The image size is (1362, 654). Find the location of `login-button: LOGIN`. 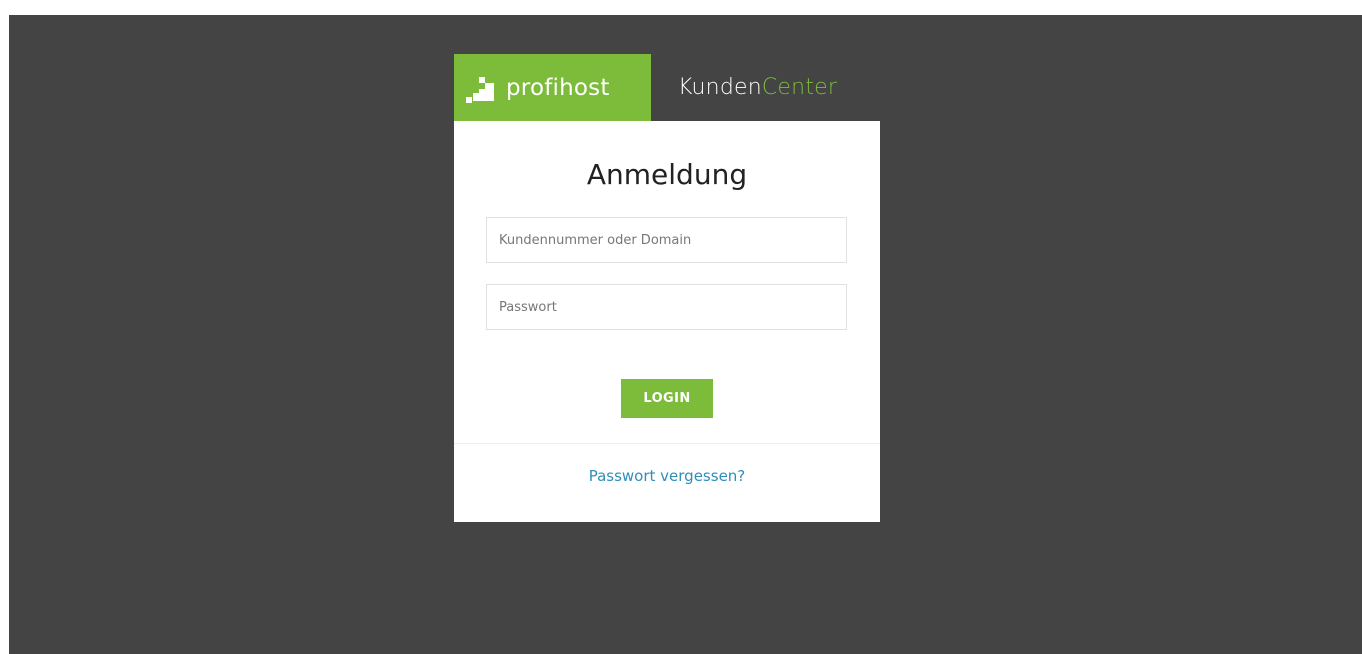

login-button: LOGIN is located at coordinates (667, 398).